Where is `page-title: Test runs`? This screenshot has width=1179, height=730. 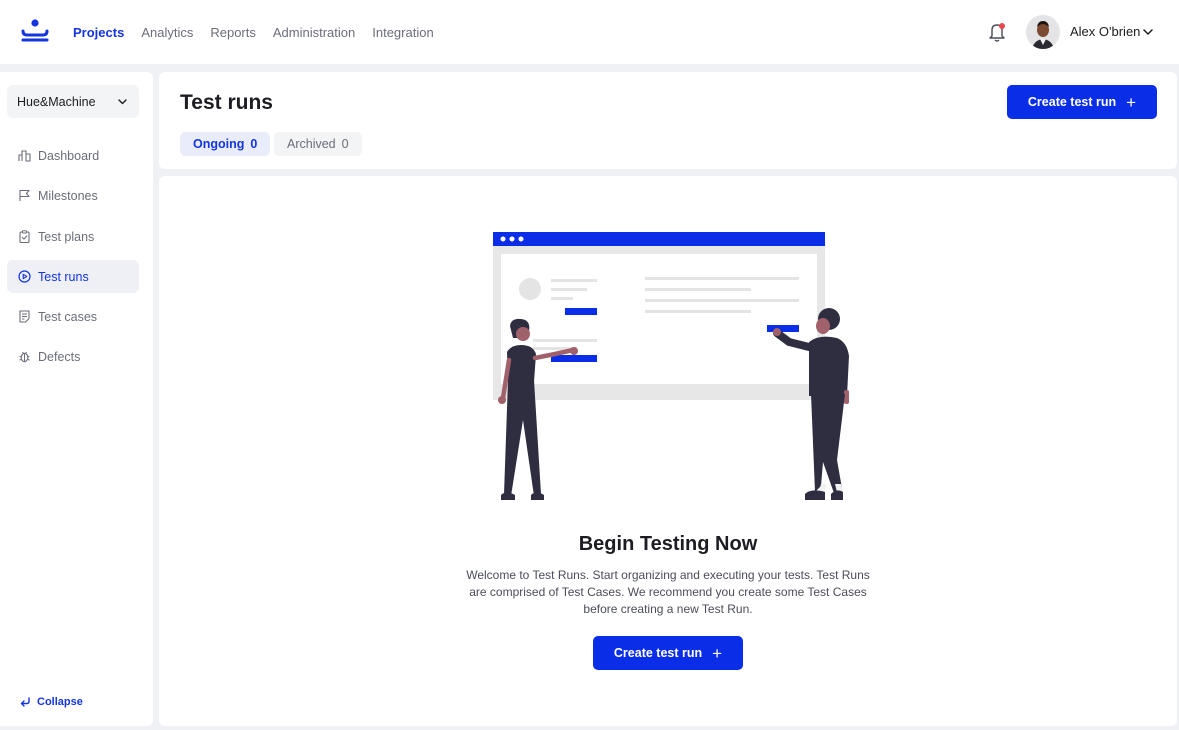
page-title: Test runs is located at coordinates (226, 102).